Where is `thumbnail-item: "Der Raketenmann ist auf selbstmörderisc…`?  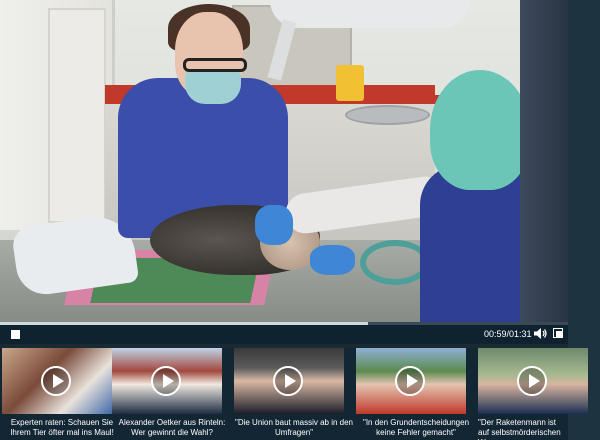 thumbnail-item: "Der Raketenmann ist auf selbstmörderisc… is located at coordinates (533, 394).